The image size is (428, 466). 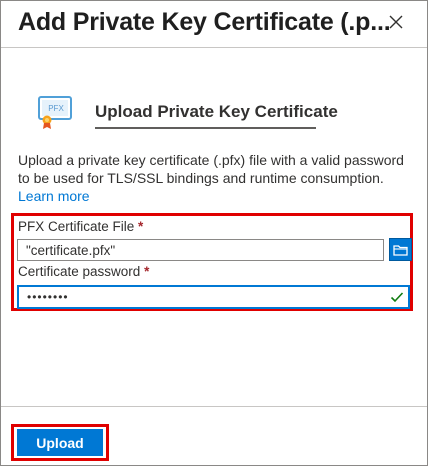 I want to click on password-label: Certificate password *, so click(x=83, y=271).